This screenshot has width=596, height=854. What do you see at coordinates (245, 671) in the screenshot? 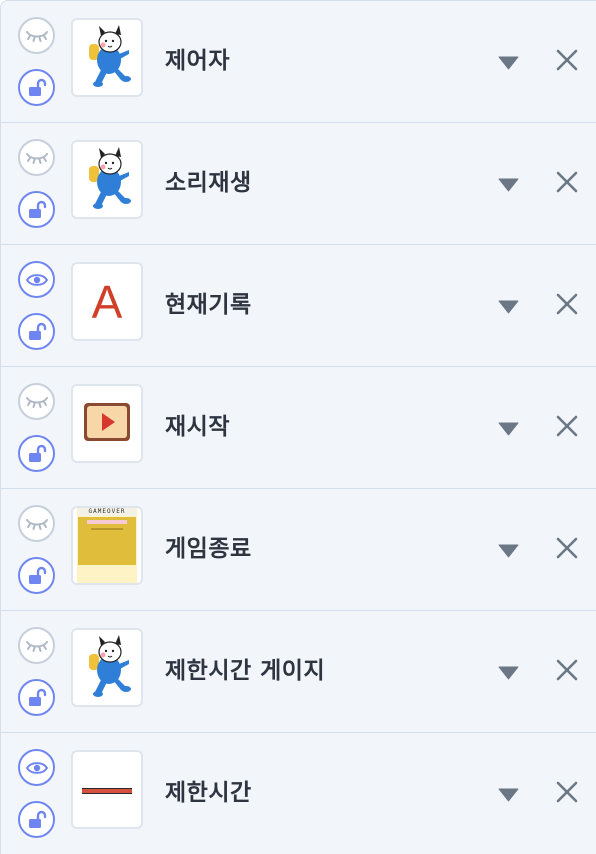
I see `sprite-name: 제한시간 게이지` at bounding box center [245, 671].